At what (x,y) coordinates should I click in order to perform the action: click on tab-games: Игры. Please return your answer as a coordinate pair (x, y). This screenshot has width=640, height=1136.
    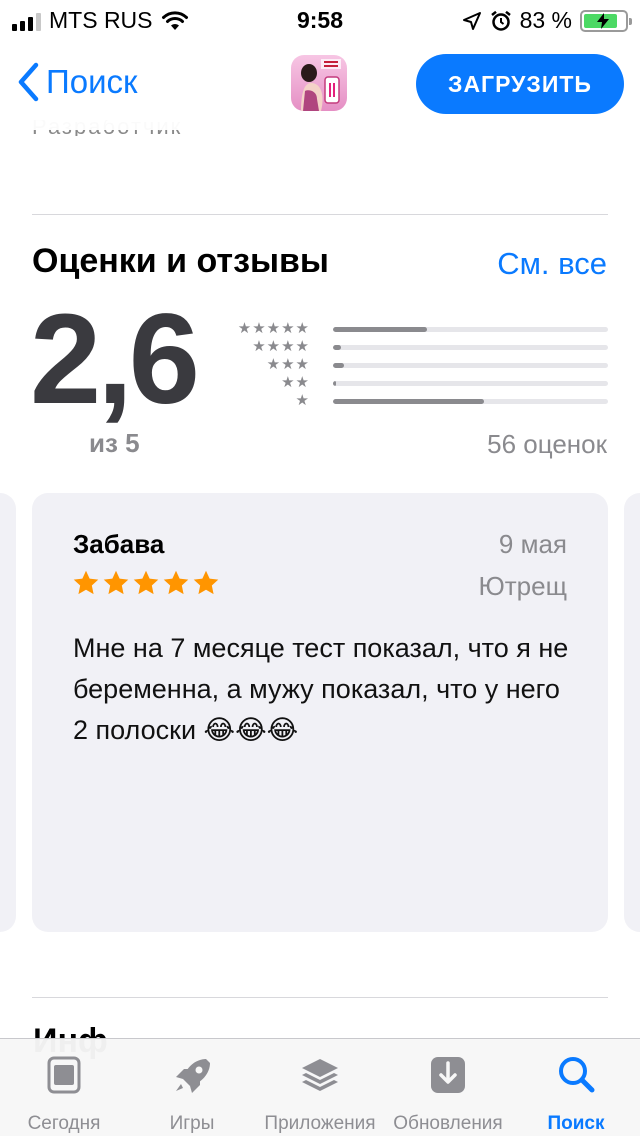
    Looking at the image, I should click on (192, 1087).